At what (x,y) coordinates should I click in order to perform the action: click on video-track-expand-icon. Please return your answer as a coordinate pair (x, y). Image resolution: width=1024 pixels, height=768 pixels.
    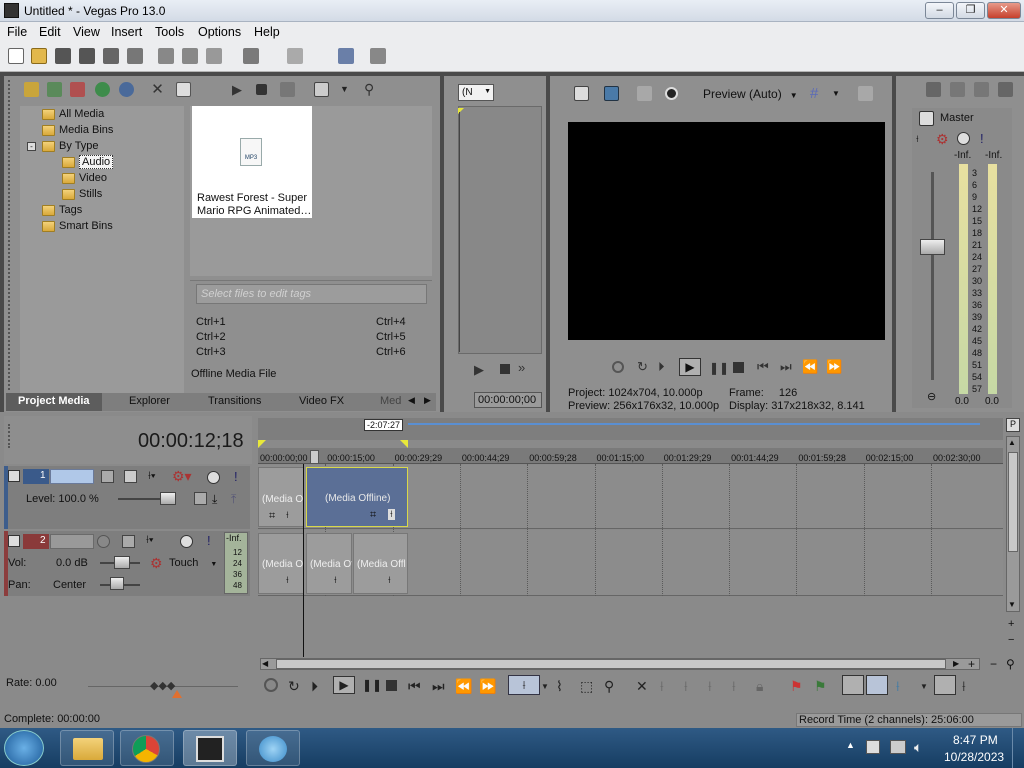
    Looking at the image, I should click on (14, 476).